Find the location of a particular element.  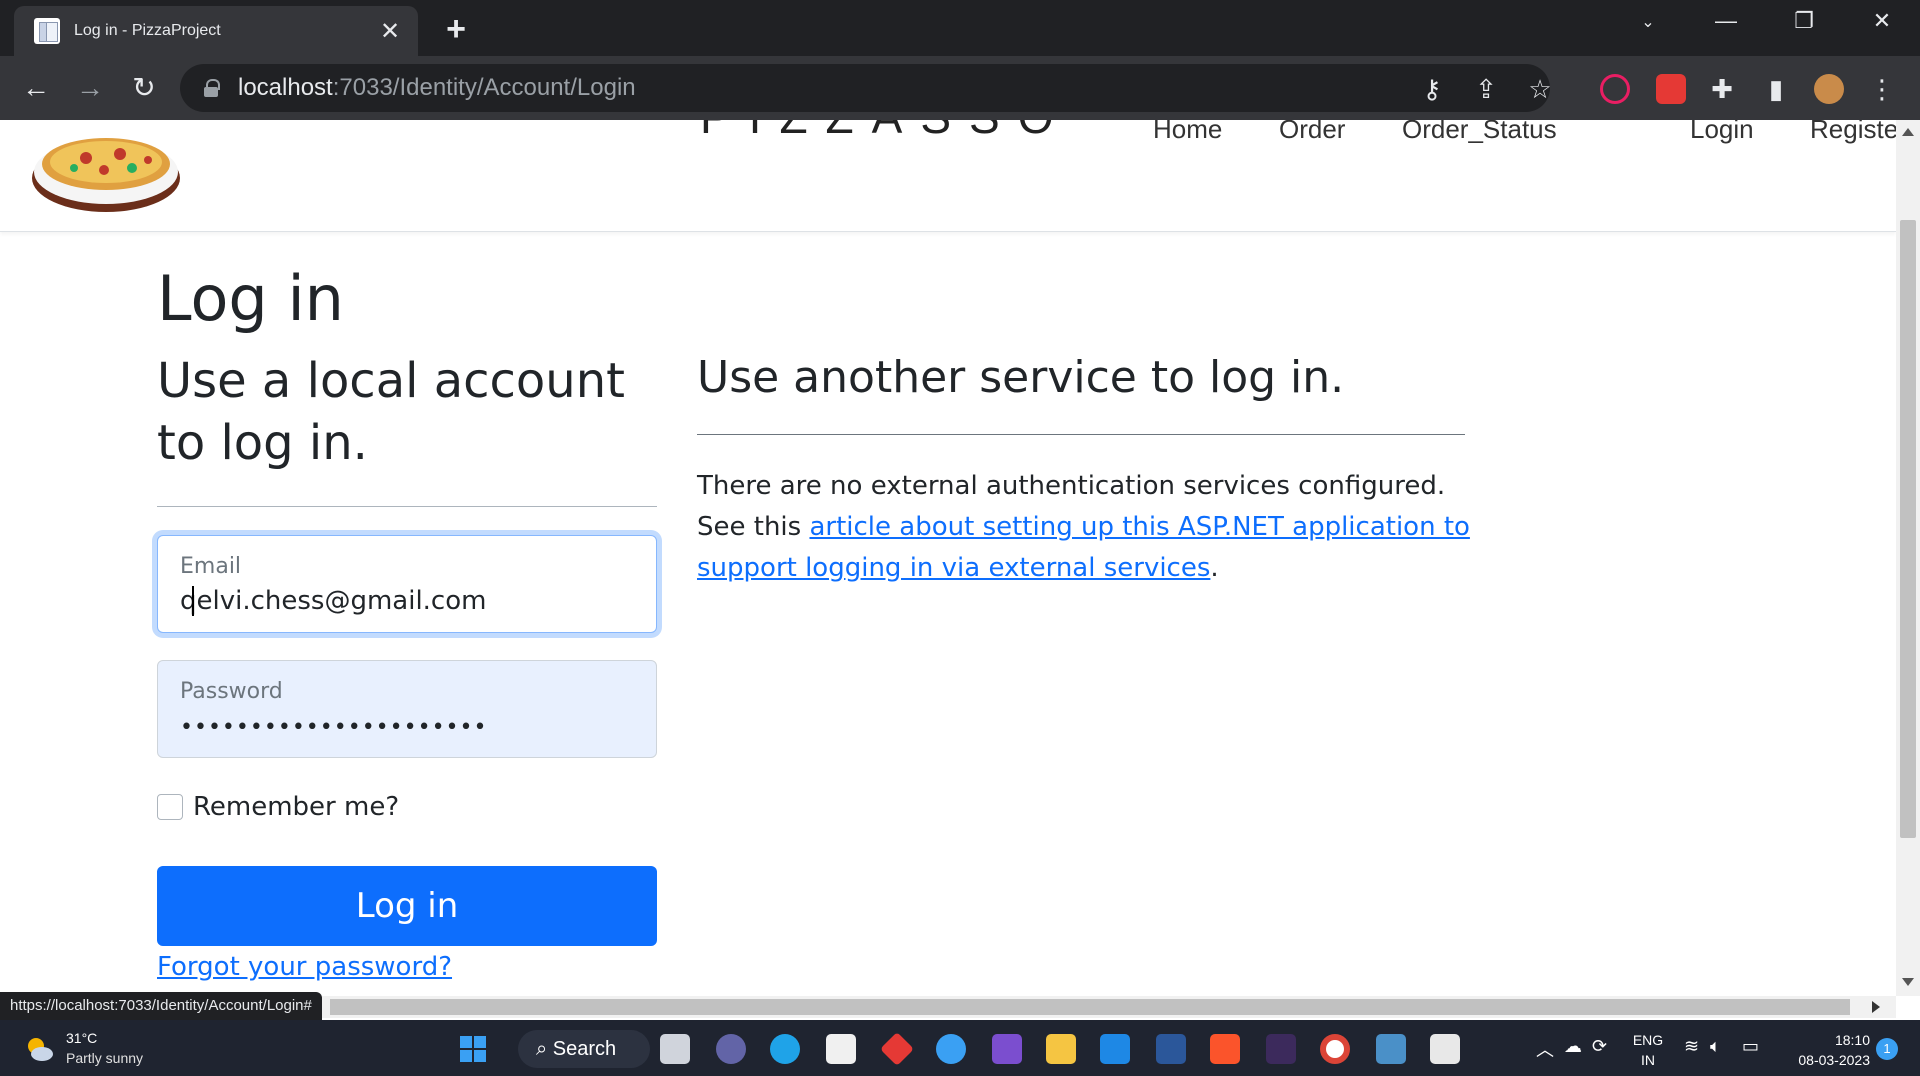

weather-partly-sunny-icon is located at coordinates (39, 1049).